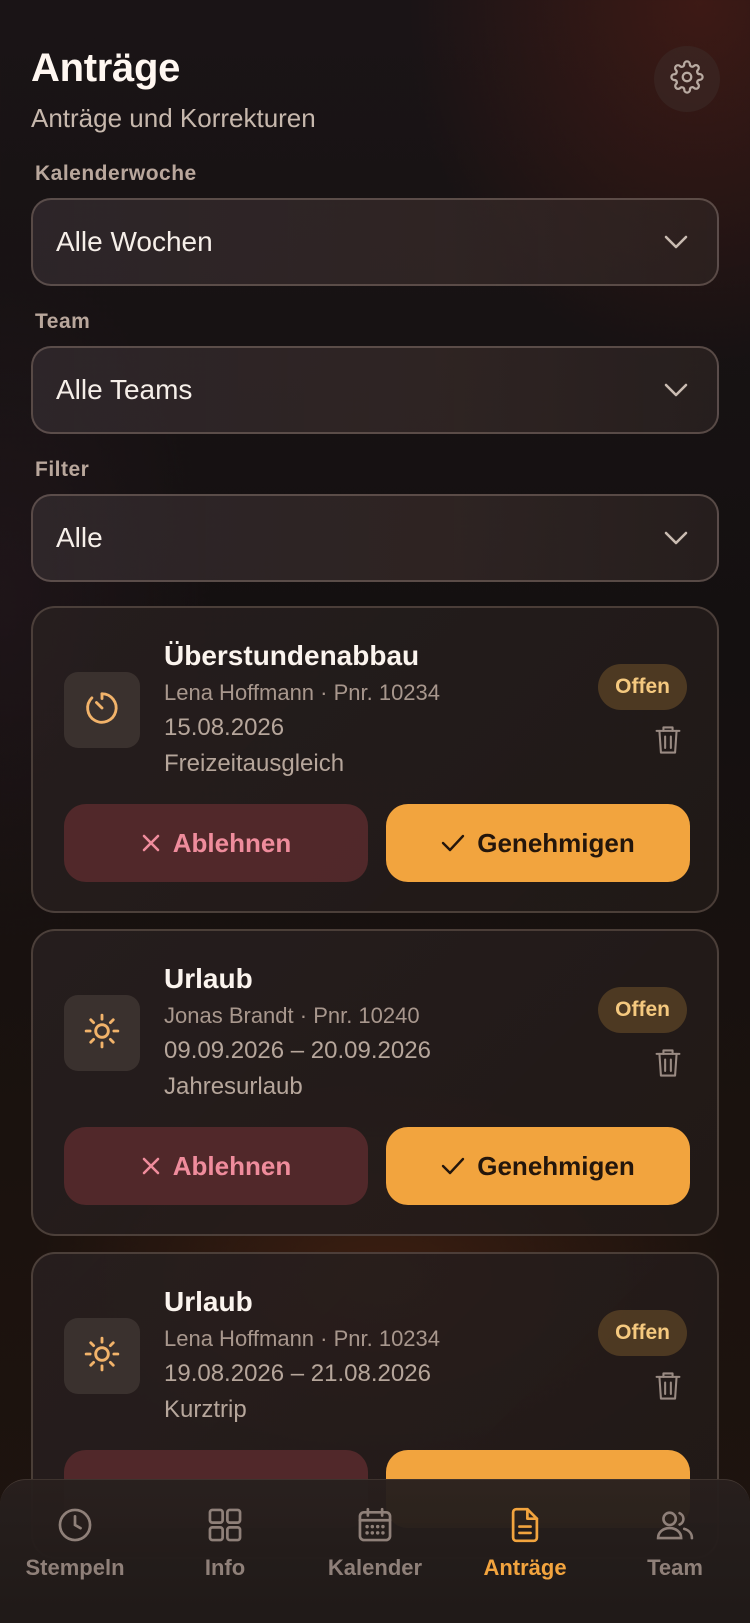 Image resolution: width=750 pixels, height=1623 pixels. What do you see at coordinates (173, 118) in the screenshot?
I see `page-subtitle: Anträge und Korrekturen` at bounding box center [173, 118].